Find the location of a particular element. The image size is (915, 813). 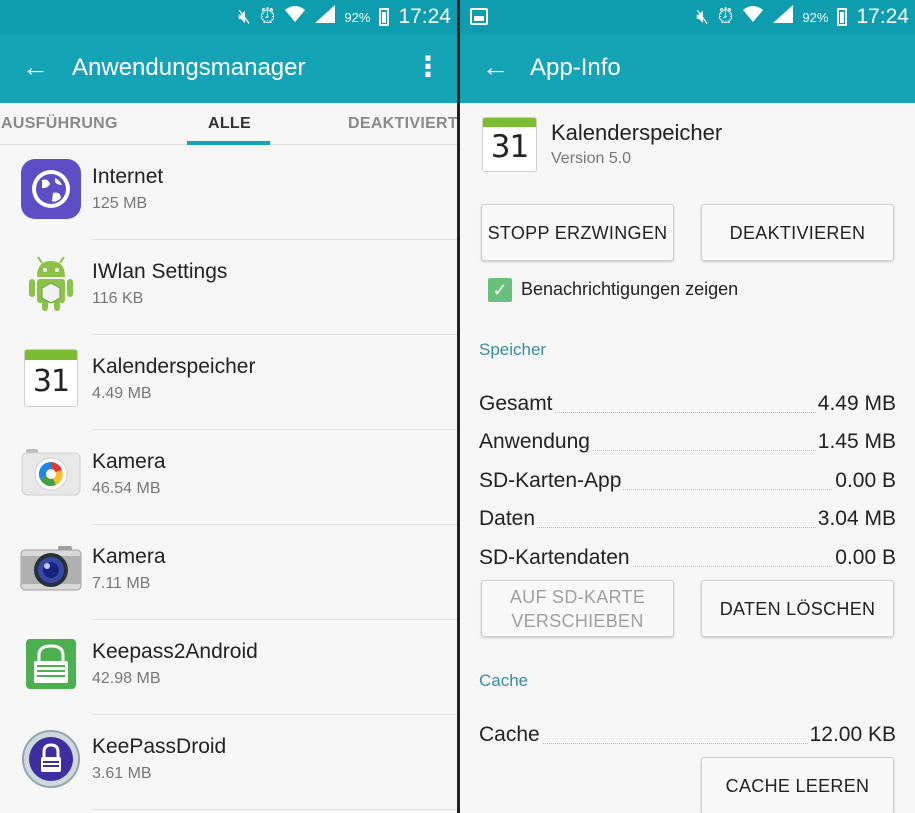

app-bar: ← Anwendungsmanager ⋮ is located at coordinates (228, 68).